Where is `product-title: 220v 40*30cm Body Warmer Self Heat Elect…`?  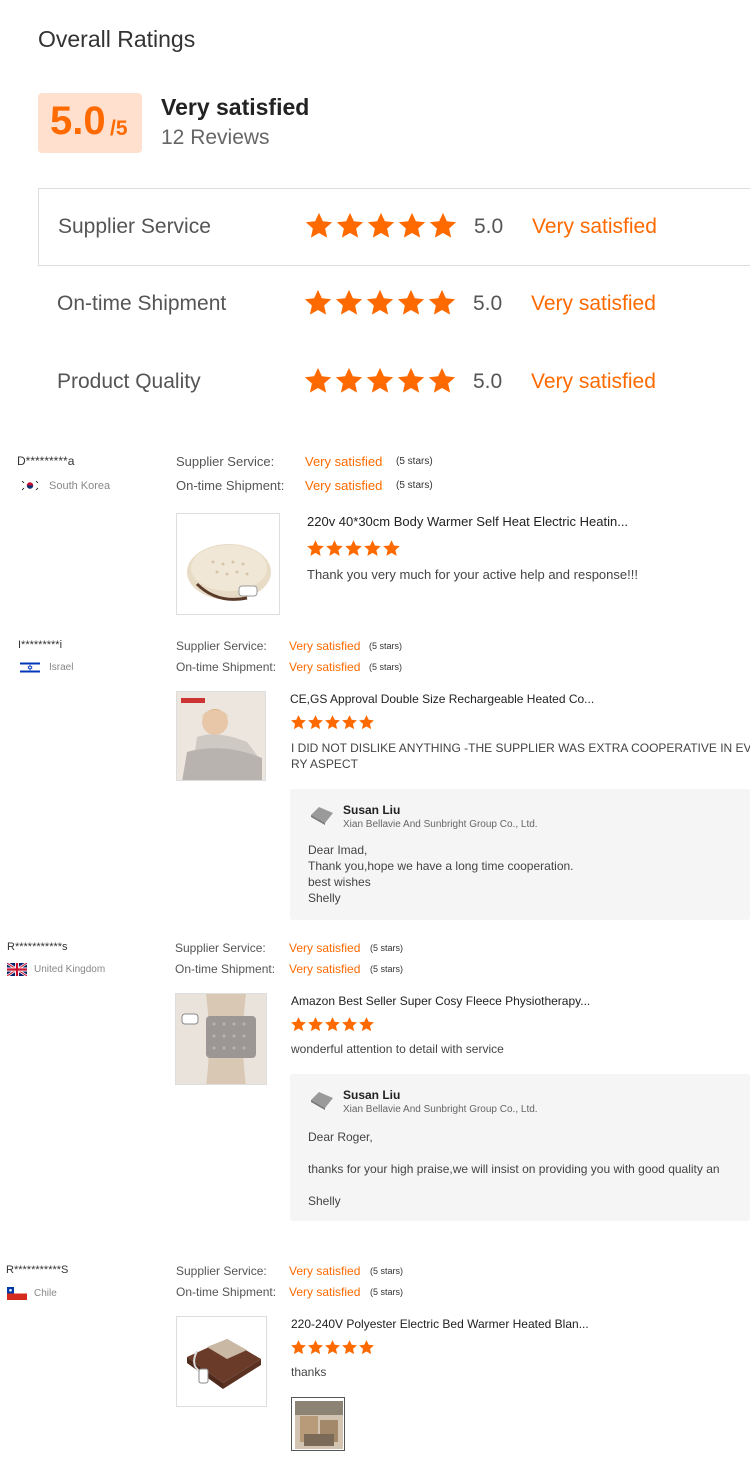 product-title: 220v 40*30cm Body Warmer Self Heat Elect… is located at coordinates (467, 521).